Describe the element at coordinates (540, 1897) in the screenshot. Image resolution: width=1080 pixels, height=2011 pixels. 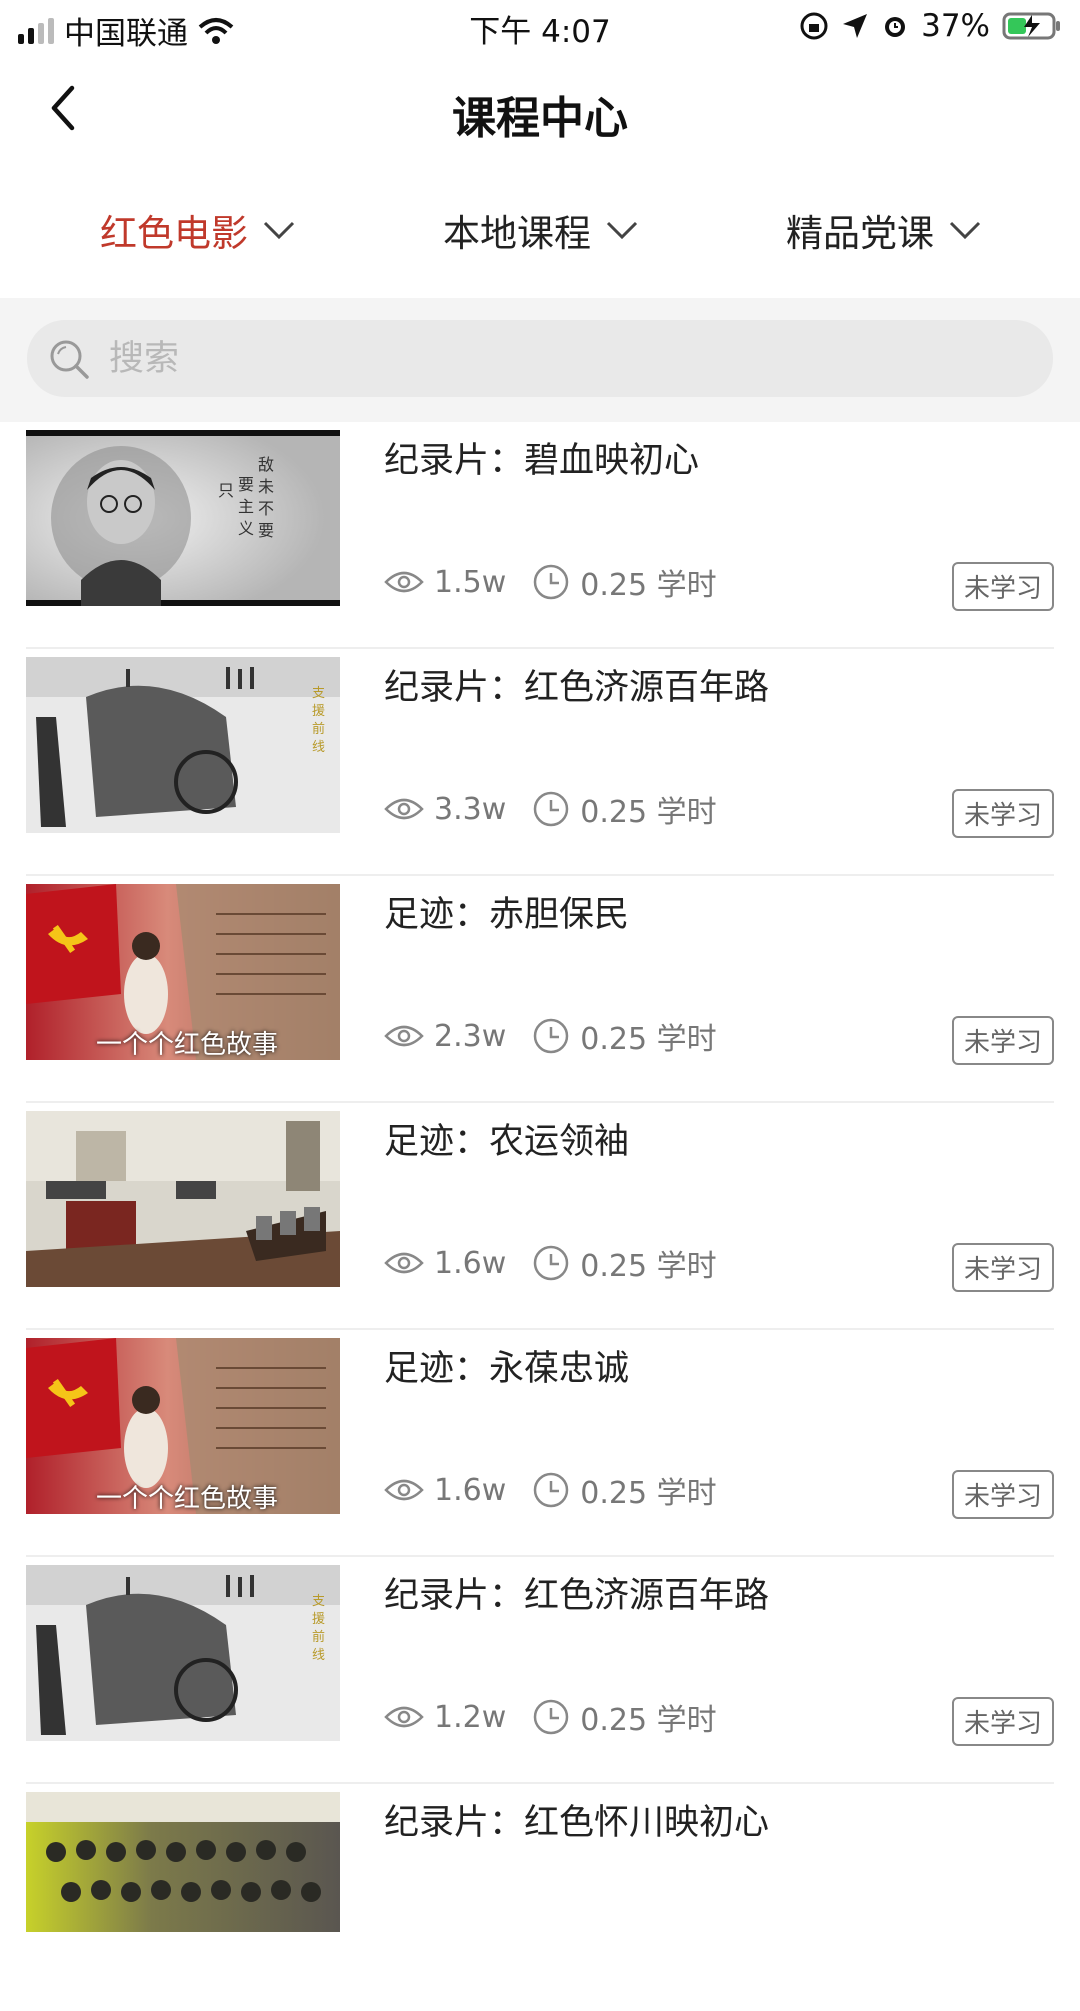
I see `course-item: 纪录片：红色怀川映初心` at that location.